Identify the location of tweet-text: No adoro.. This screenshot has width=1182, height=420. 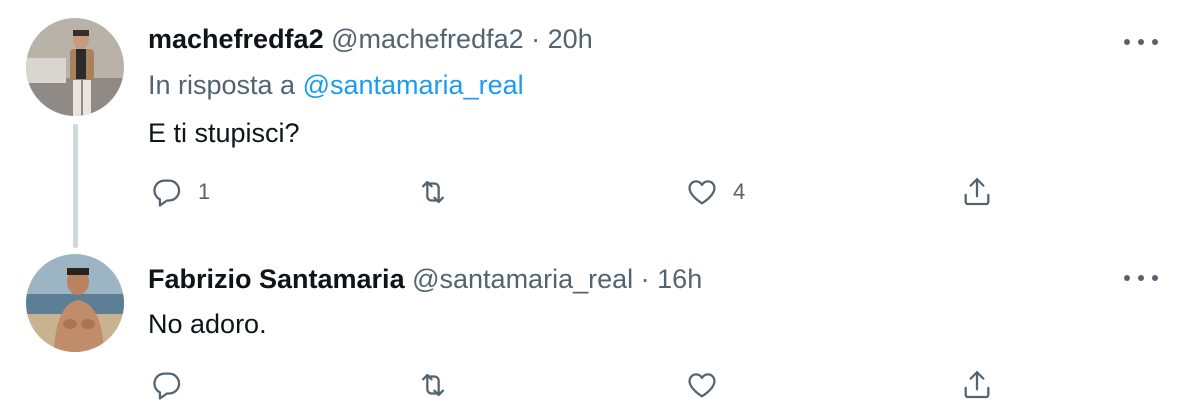
(207, 324).